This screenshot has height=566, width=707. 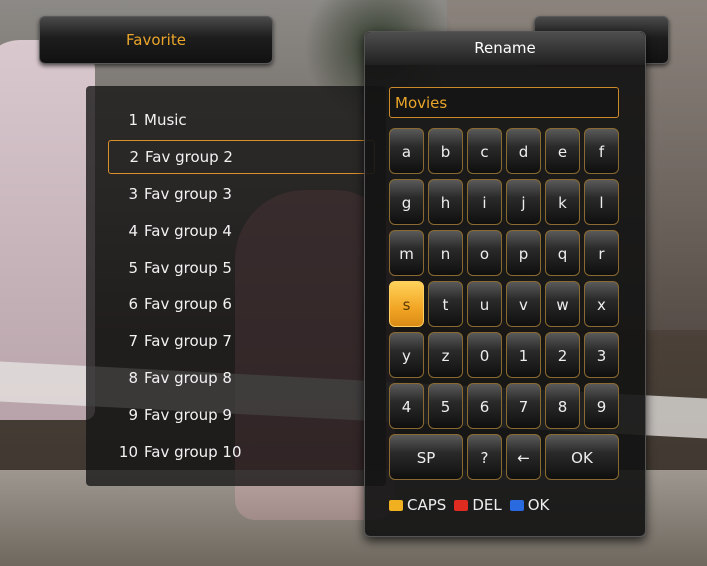 What do you see at coordinates (523, 202) in the screenshot?
I see `key-j: j` at bounding box center [523, 202].